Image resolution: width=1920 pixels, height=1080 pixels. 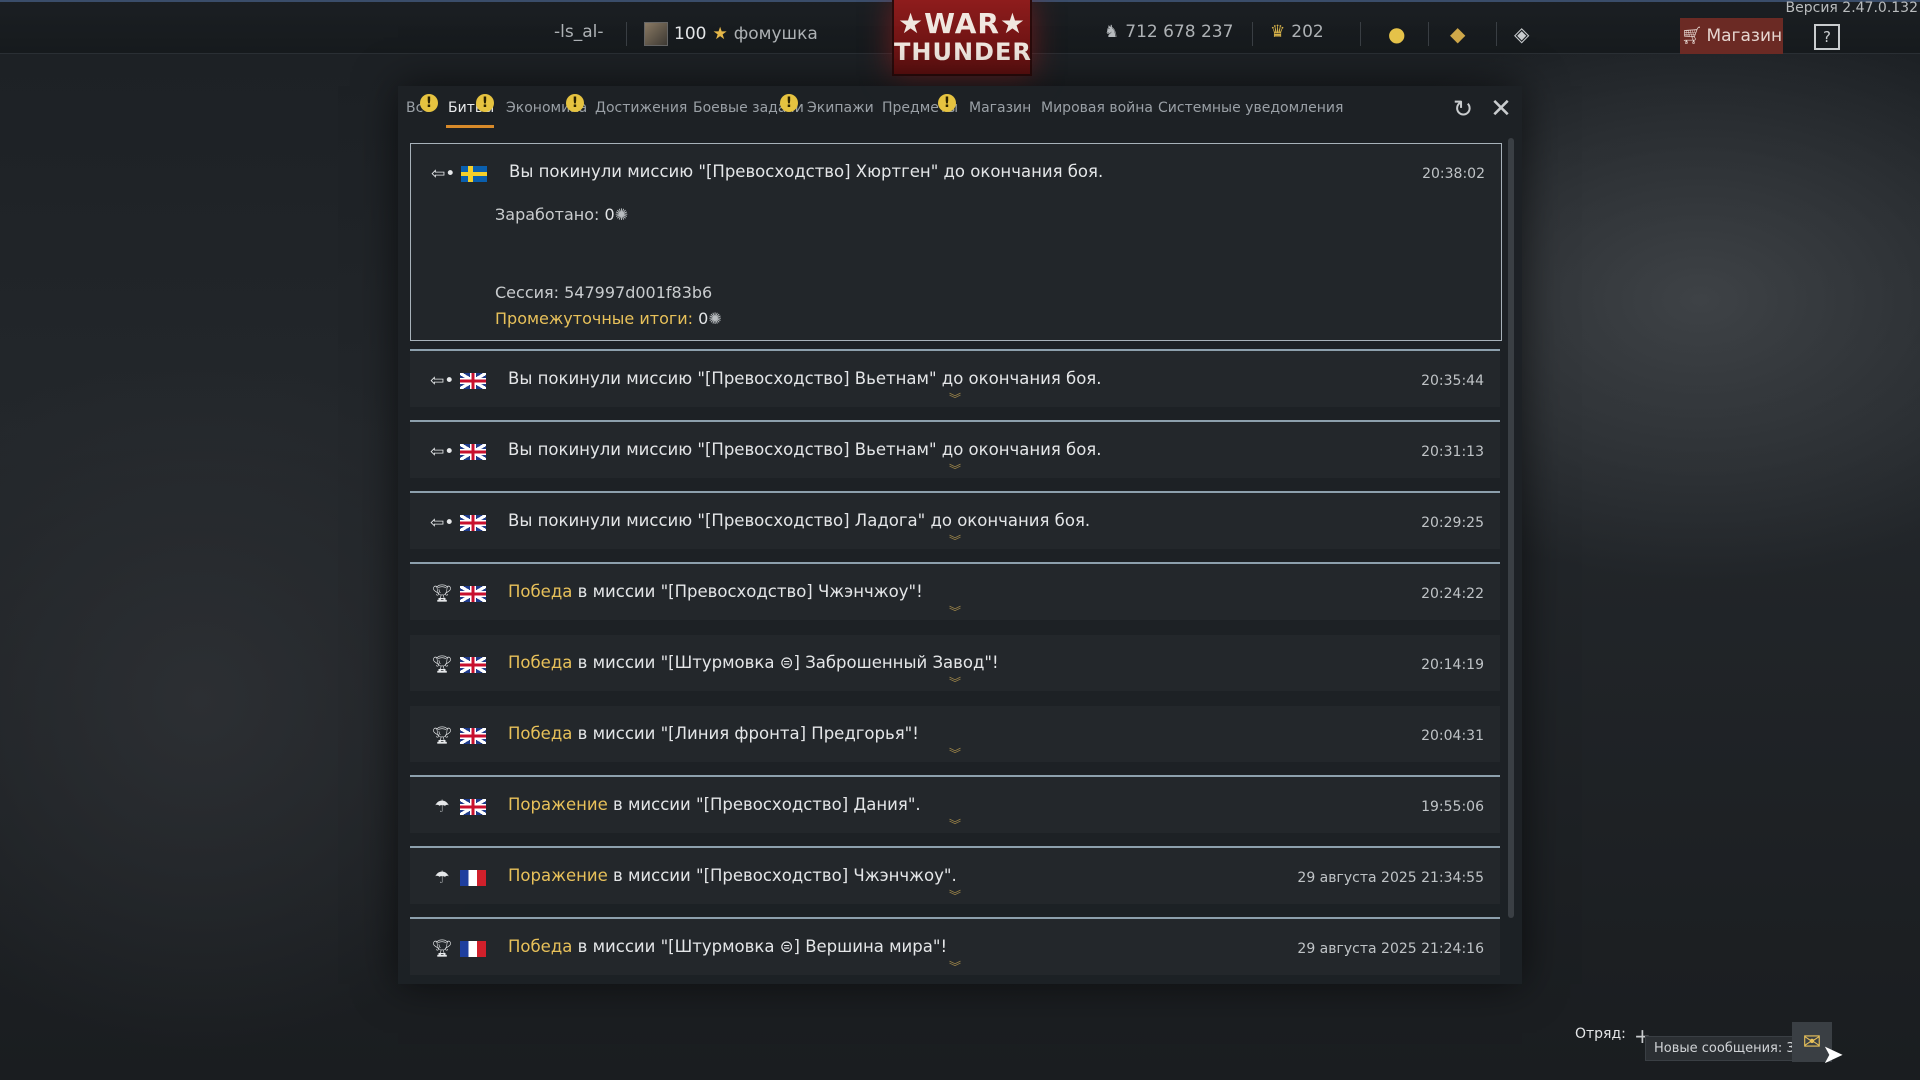 What do you see at coordinates (1390, 949) in the screenshot?
I see `message-time: 29 августа 2025 21:24:16` at bounding box center [1390, 949].